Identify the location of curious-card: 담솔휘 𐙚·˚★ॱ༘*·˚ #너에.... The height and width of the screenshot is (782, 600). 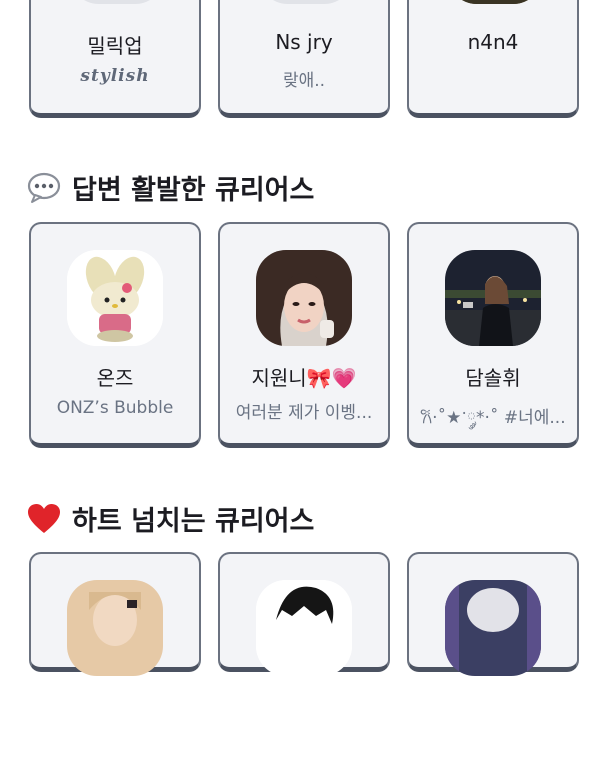
(493, 335).